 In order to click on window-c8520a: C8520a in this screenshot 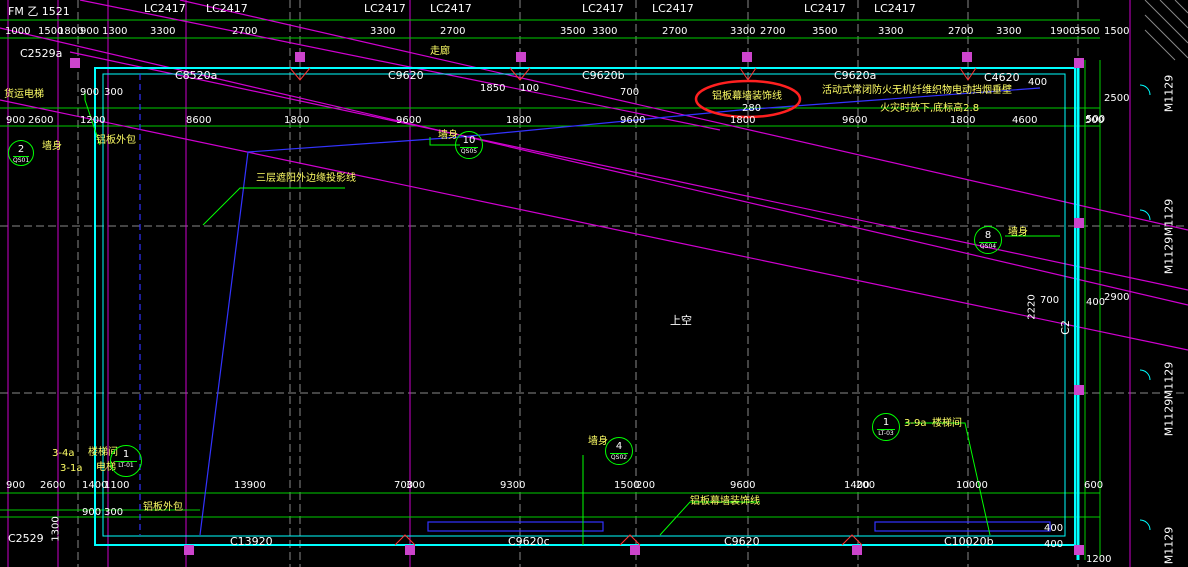, I will do `click(196, 75)`.